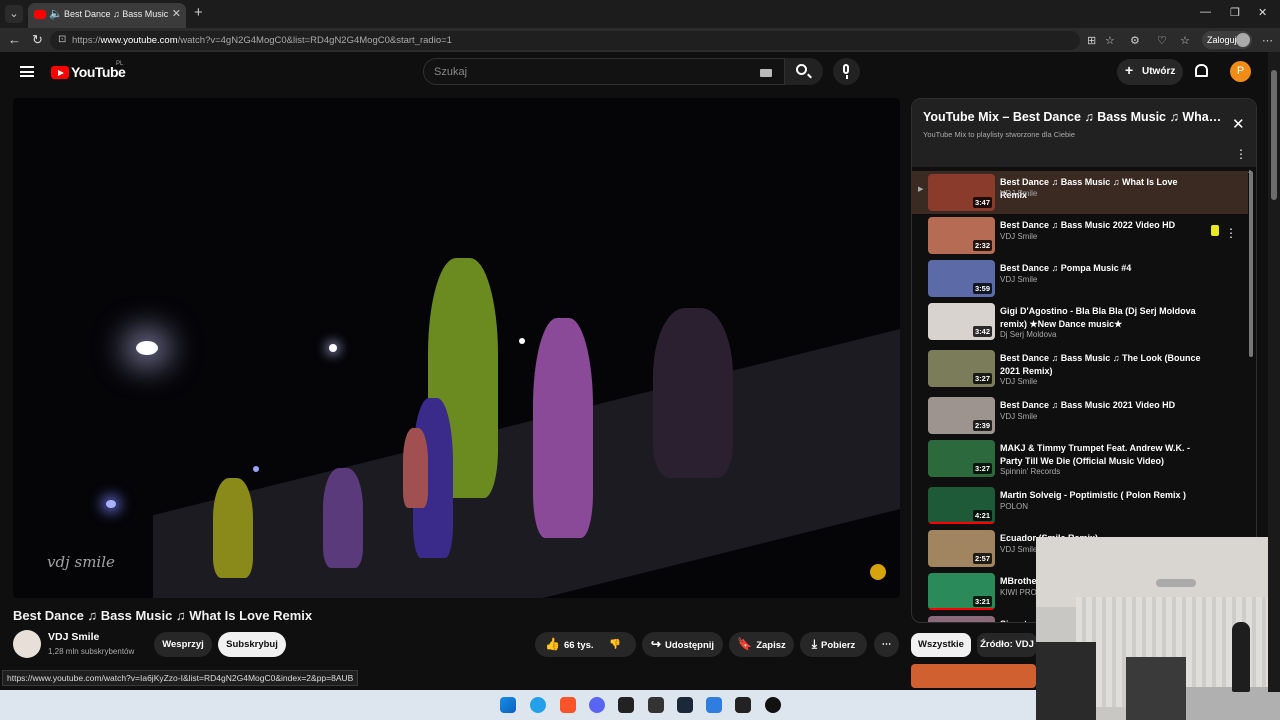 Image resolution: width=1280 pixels, height=720 pixels. What do you see at coordinates (183, 644) in the screenshot?
I see `support-button: Wesprzyj` at bounding box center [183, 644].